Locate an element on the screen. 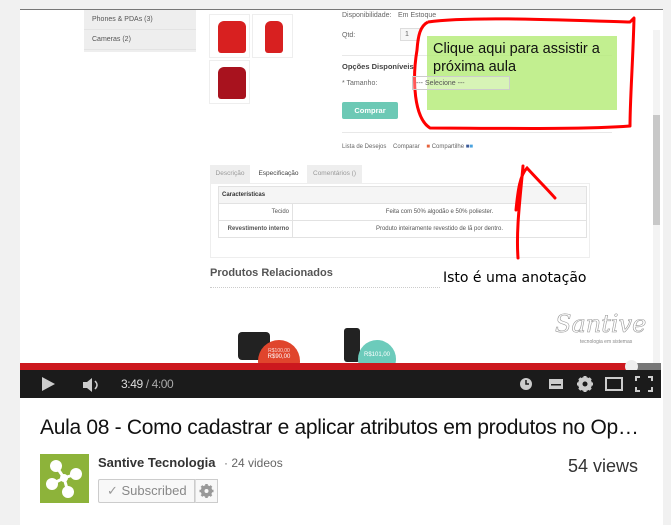 The height and width of the screenshot is (525, 671). availability-value: Em Estoque is located at coordinates (417, 15).